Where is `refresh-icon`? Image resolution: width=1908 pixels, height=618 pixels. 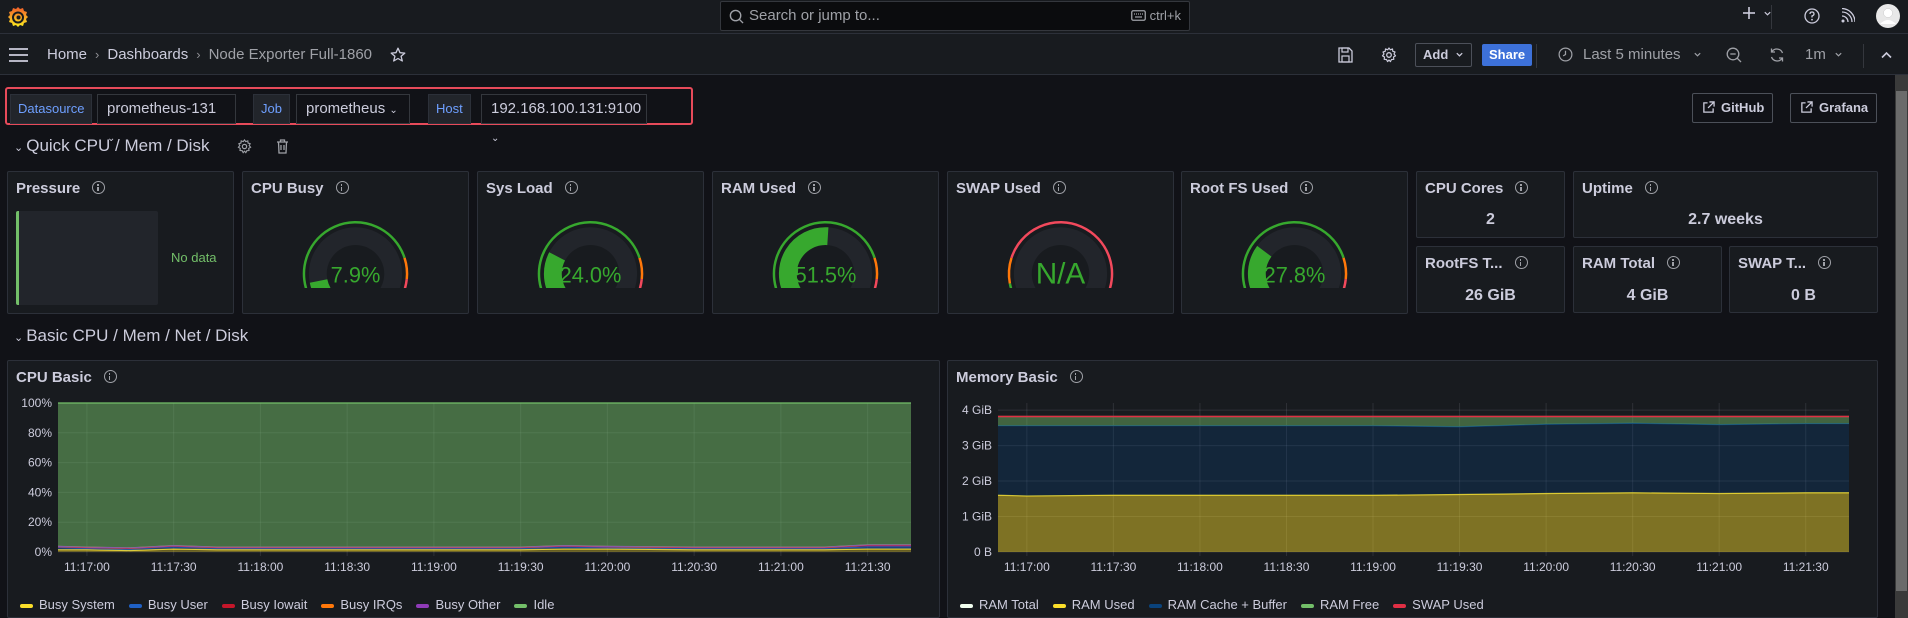 refresh-icon is located at coordinates (1777, 55).